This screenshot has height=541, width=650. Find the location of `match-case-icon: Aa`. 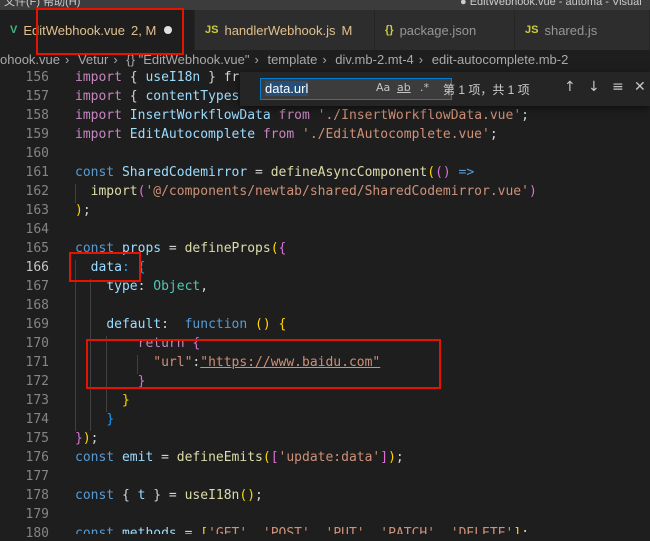

match-case-icon: Aa is located at coordinates (383, 87).